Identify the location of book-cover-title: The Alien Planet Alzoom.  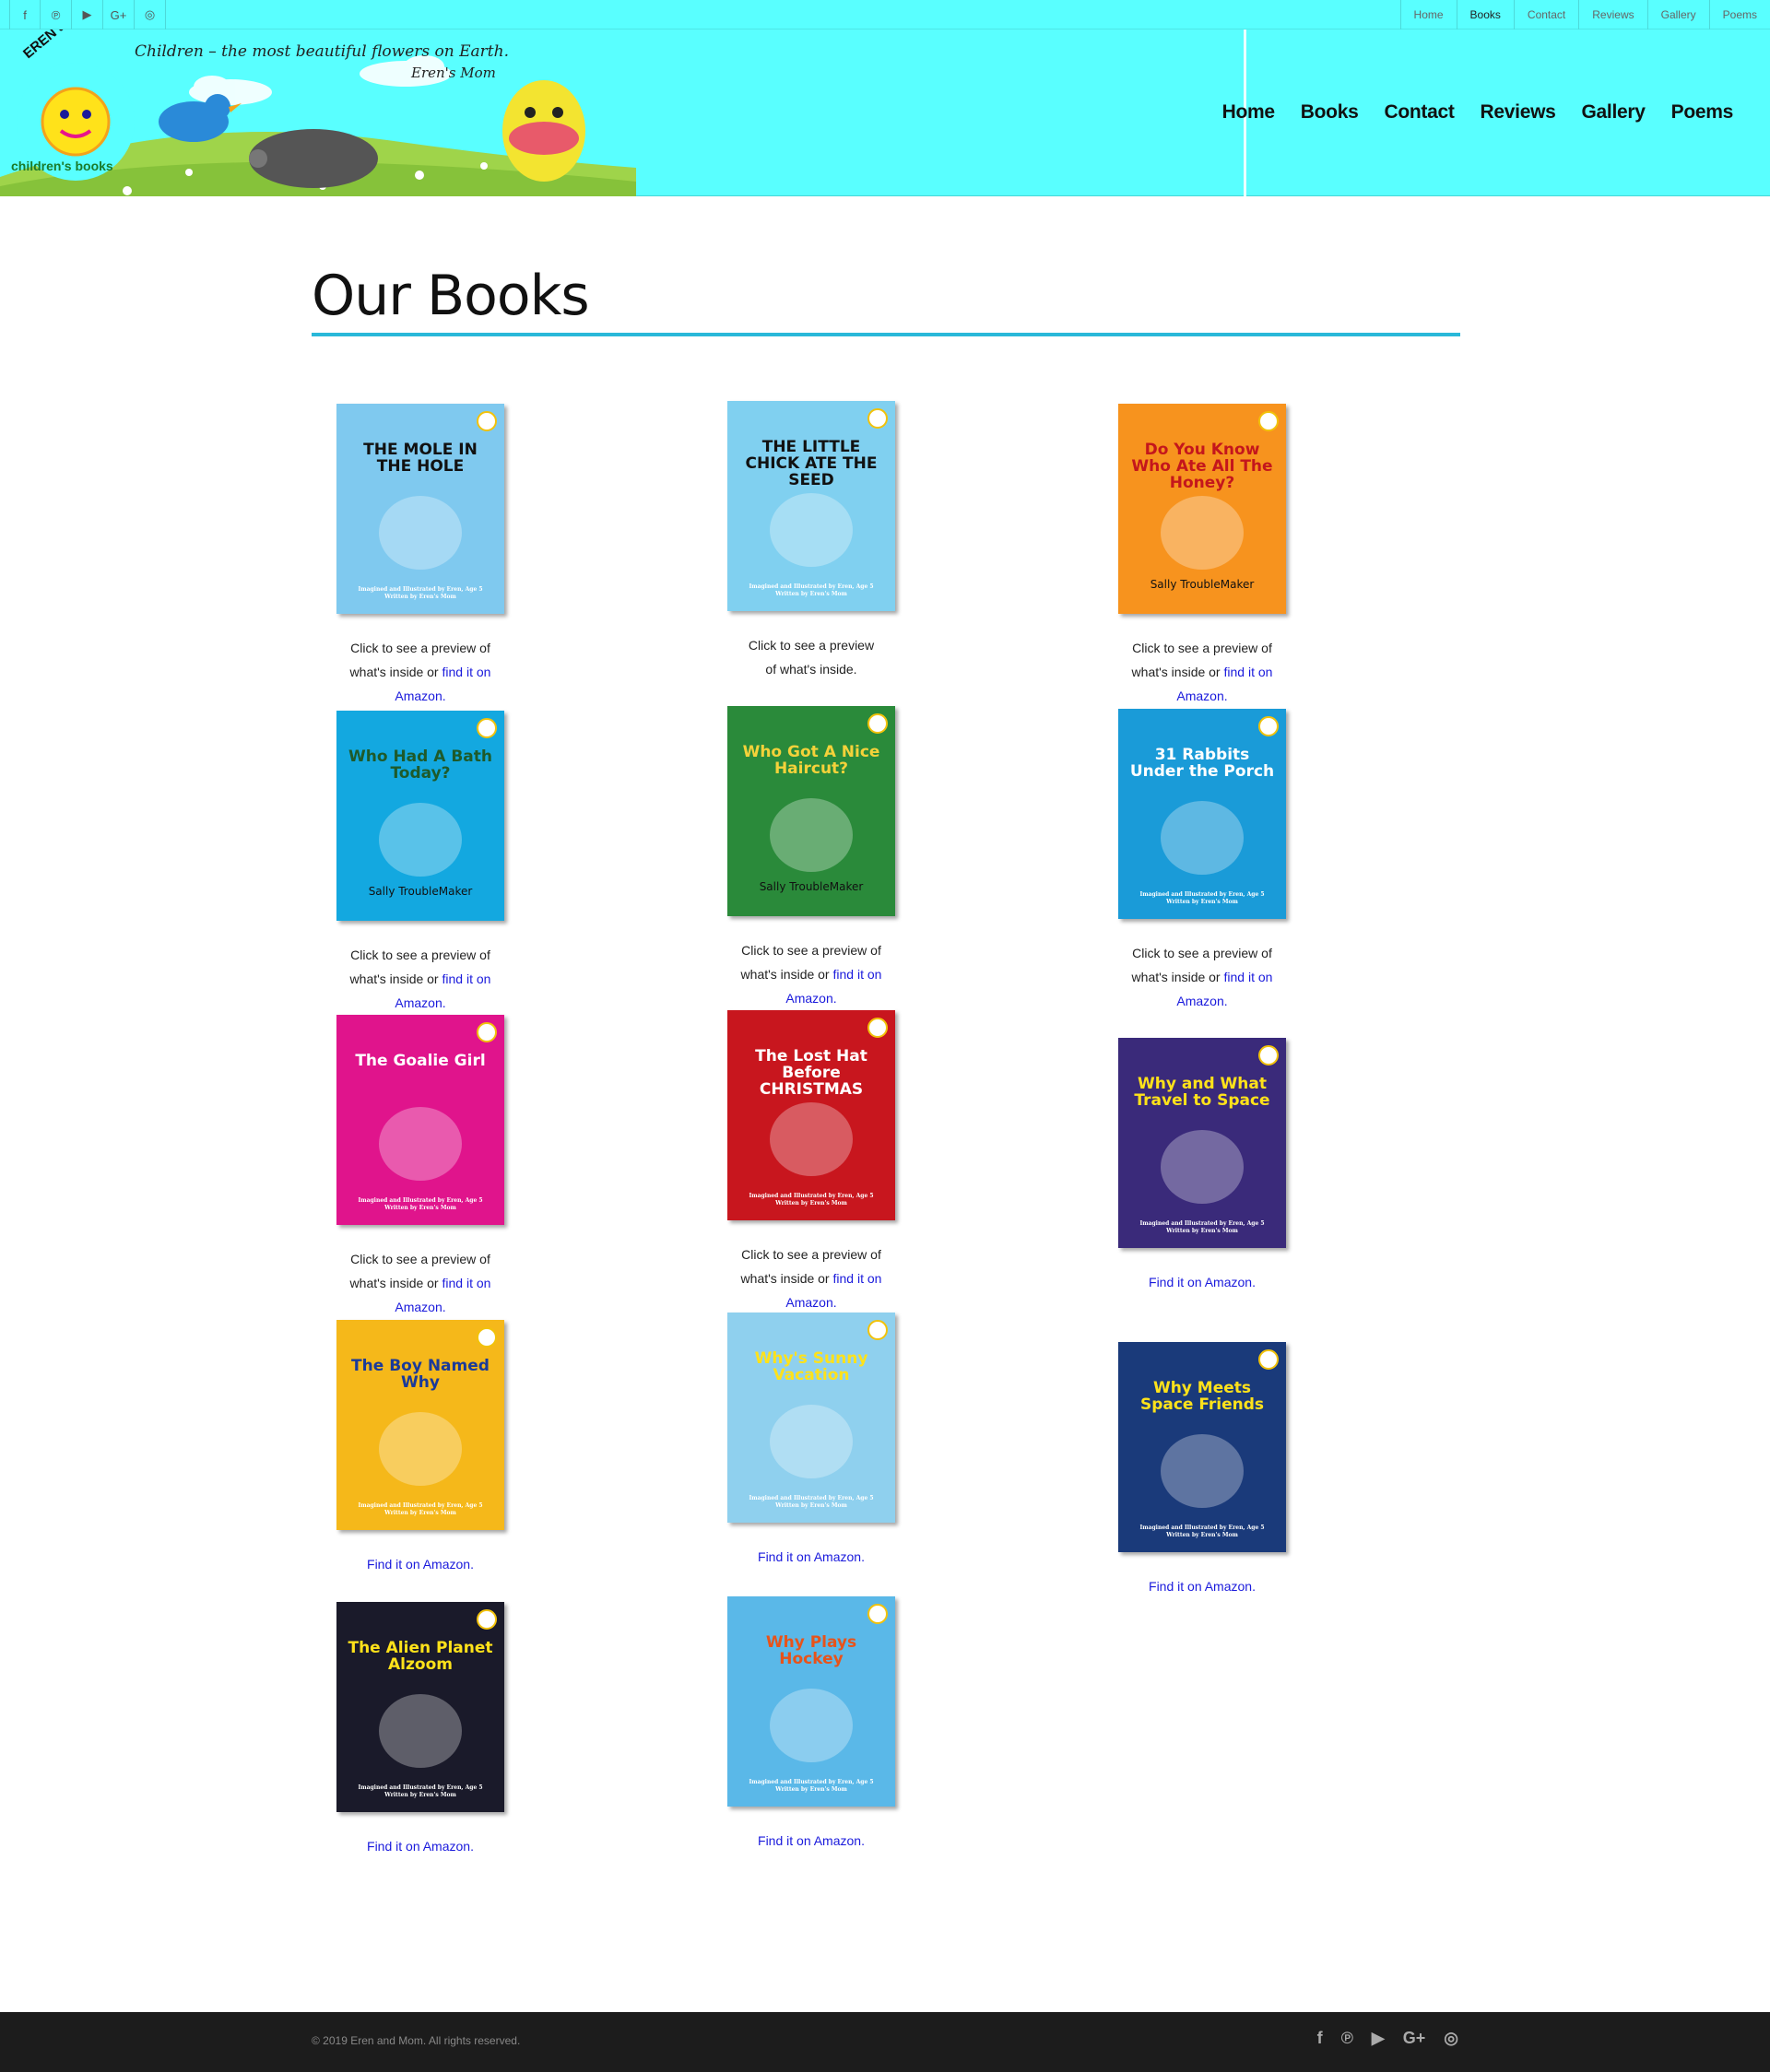
(420, 1657).